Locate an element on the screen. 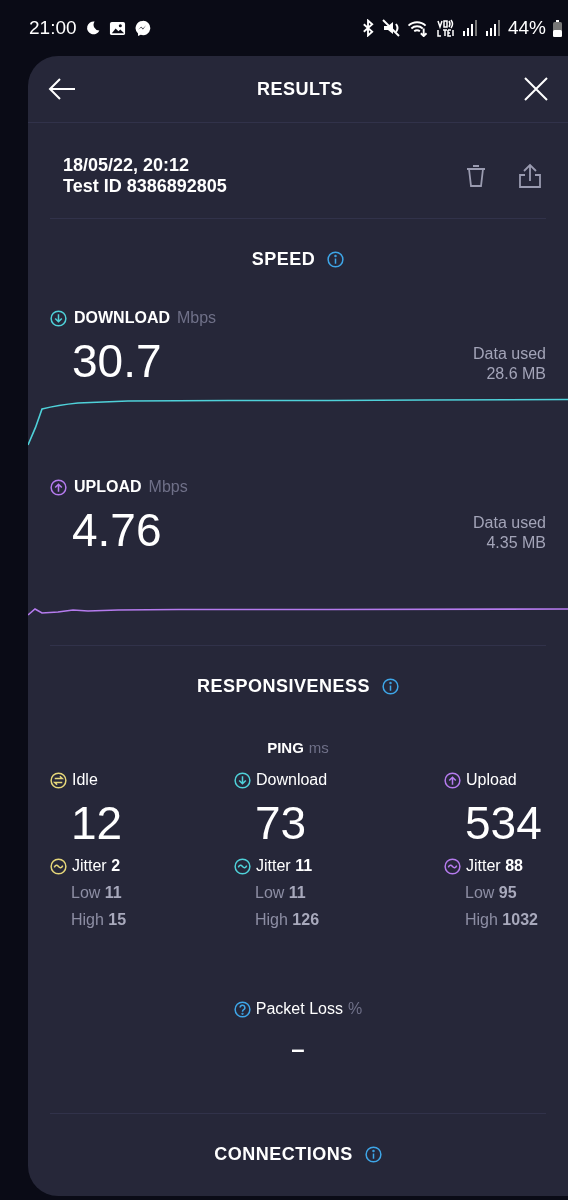 The height and width of the screenshot is (1200, 568). ping-type-label: Download is located at coordinates (292, 780).